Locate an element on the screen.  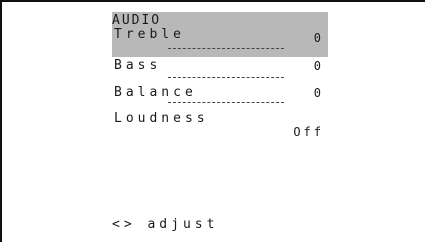
bass-level-bar is located at coordinates (226, 77).